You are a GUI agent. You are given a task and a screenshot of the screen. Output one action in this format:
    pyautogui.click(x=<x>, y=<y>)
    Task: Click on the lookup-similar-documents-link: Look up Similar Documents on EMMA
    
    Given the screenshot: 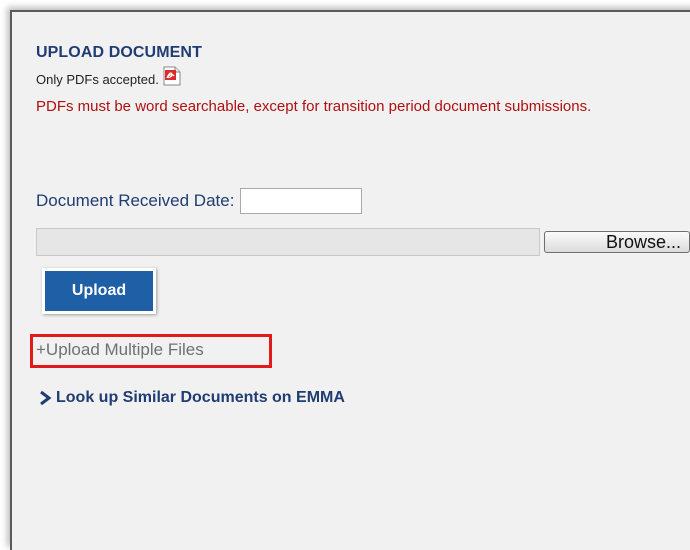 What is the action you would take?
    pyautogui.click(x=191, y=398)
    